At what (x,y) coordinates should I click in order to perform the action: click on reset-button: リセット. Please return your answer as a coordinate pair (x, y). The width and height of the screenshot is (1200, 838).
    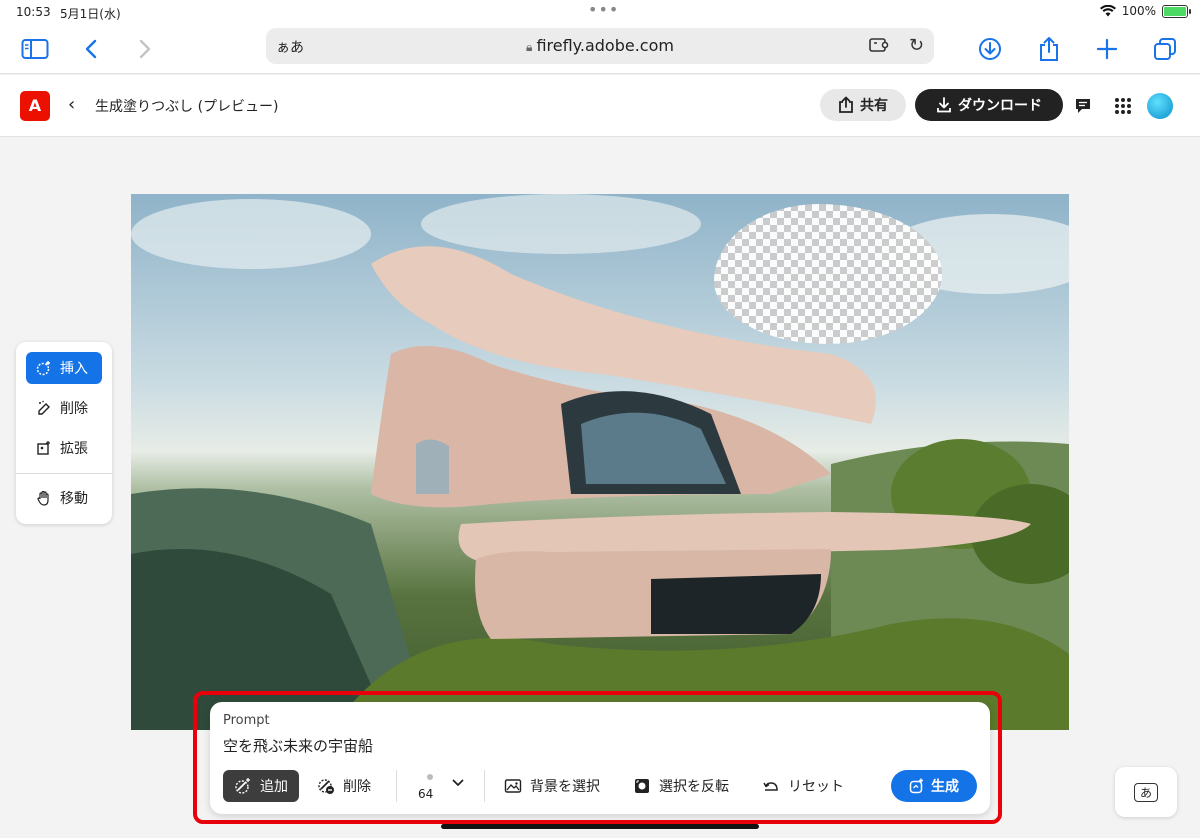
    Looking at the image, I should click on (803, 786).